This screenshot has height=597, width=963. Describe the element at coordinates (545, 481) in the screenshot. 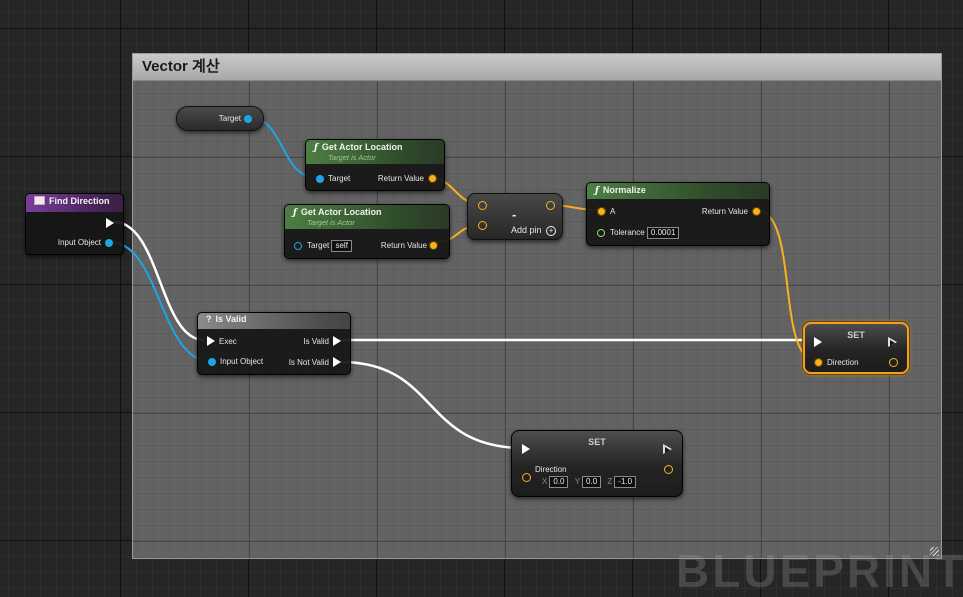

I see `x-label: X` at that location.